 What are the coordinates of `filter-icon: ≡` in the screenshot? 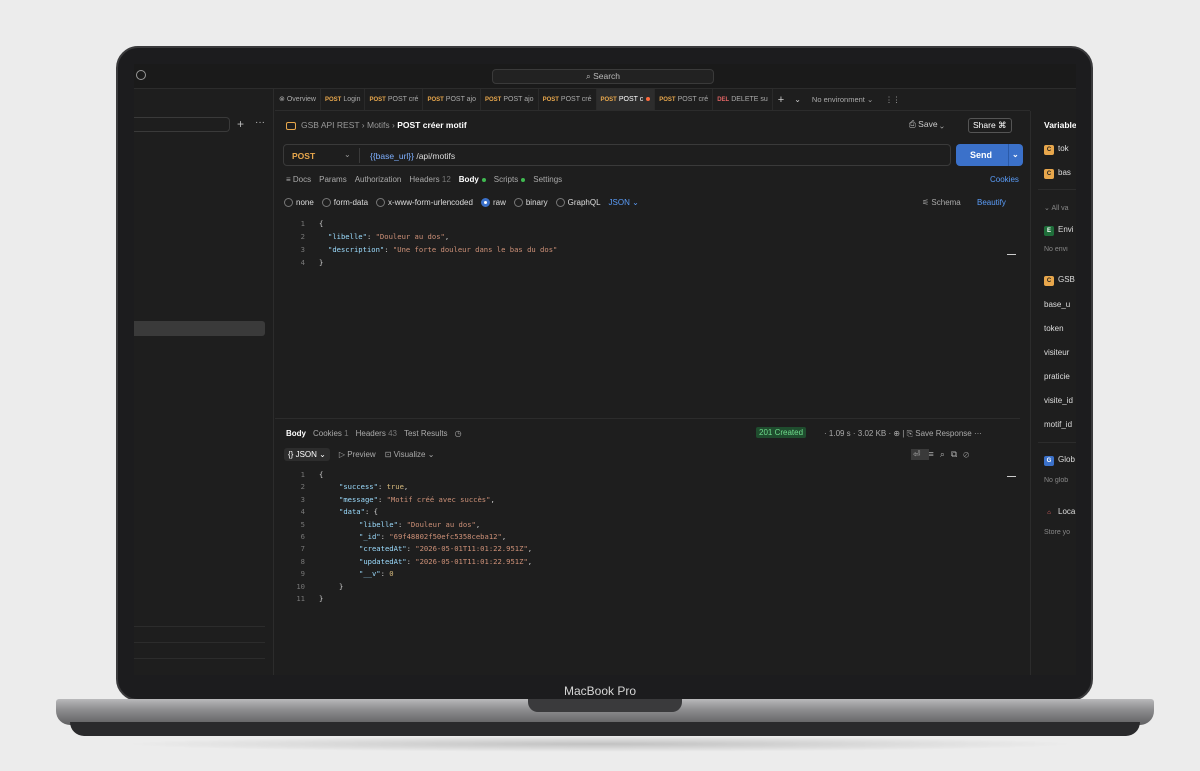 It's located at (934, 454).